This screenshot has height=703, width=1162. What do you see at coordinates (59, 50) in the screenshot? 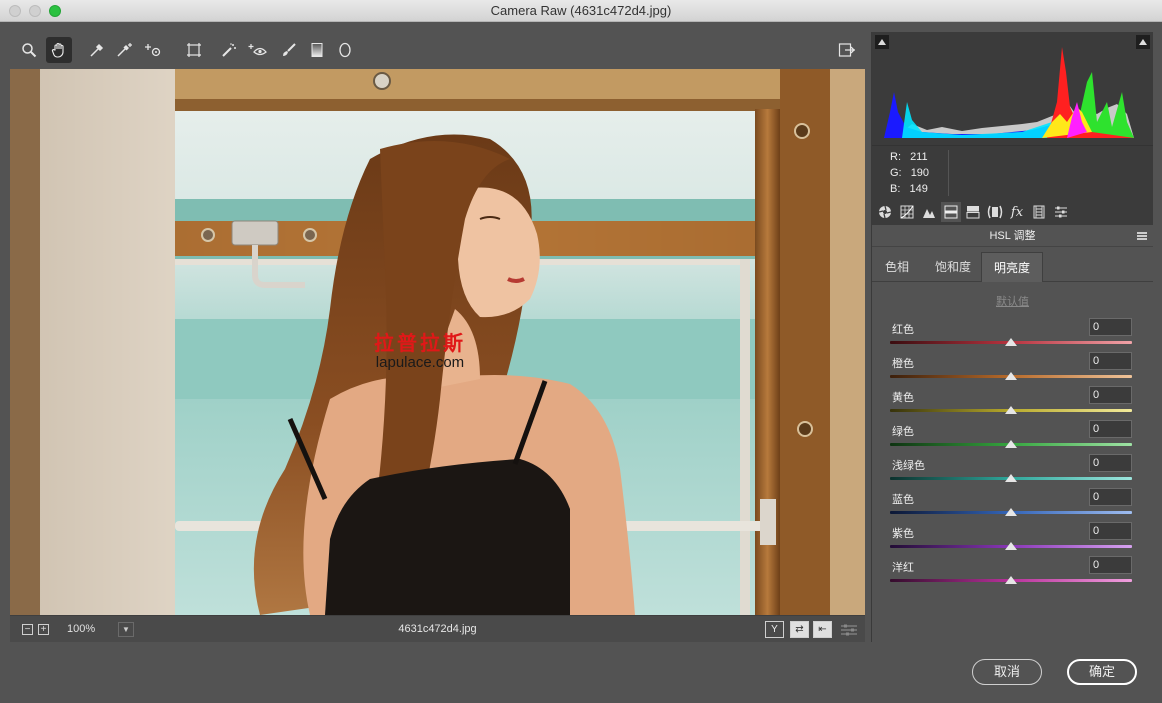
I see `hand-icon` at bounding box center [59, 50].